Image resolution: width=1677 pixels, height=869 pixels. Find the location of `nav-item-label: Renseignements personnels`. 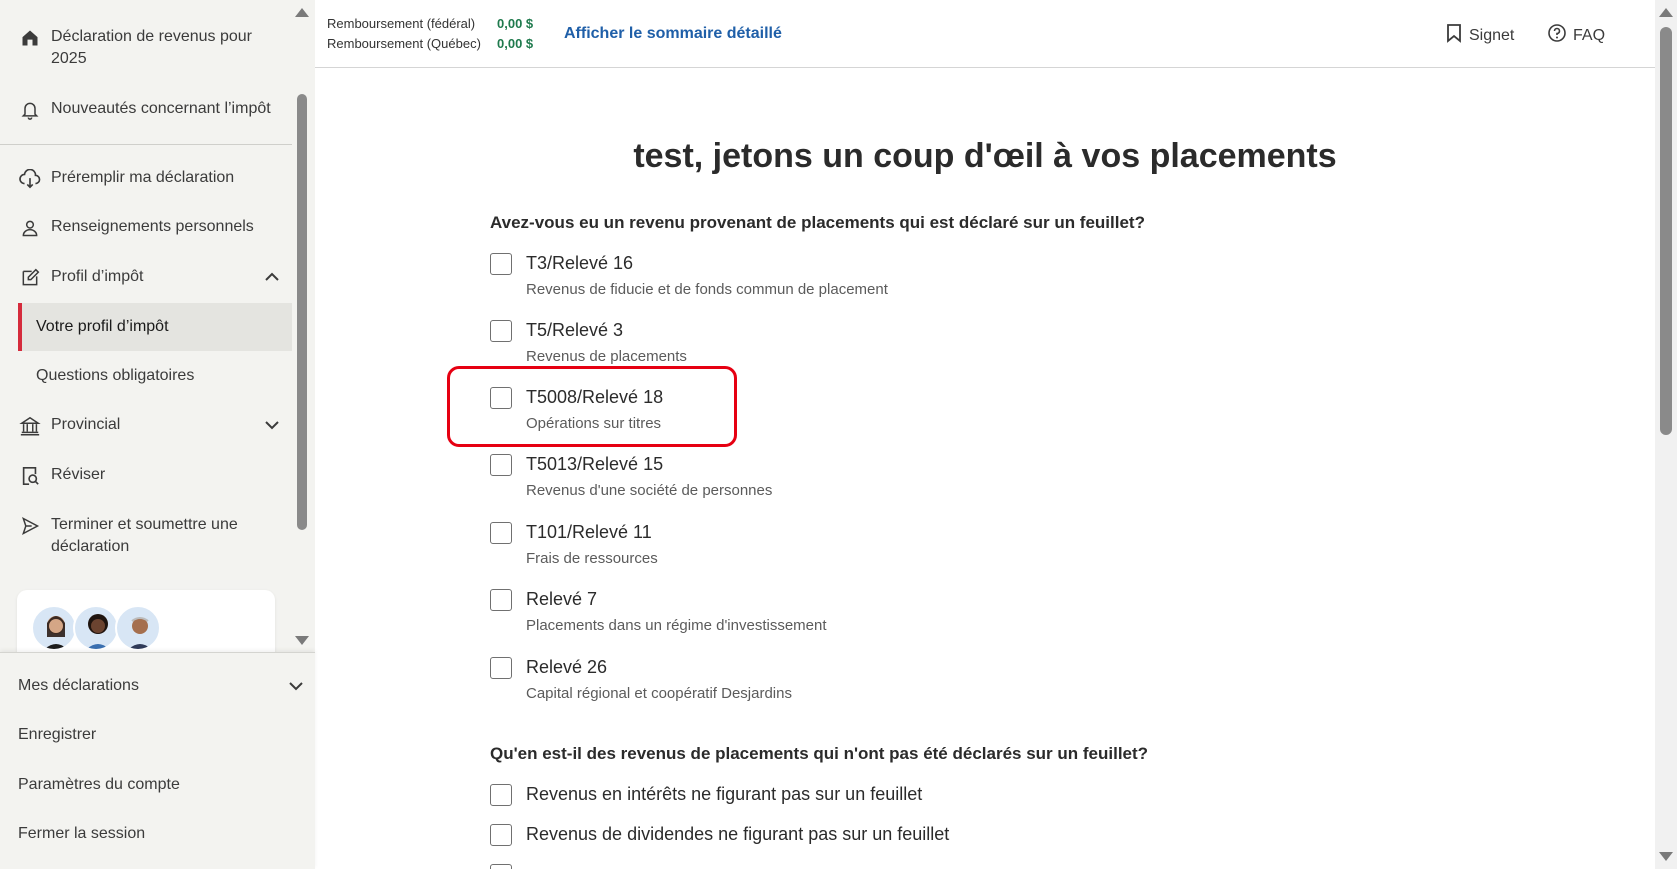

nav-item-label: Renseignements personnels is located at coordinates (152, 226).